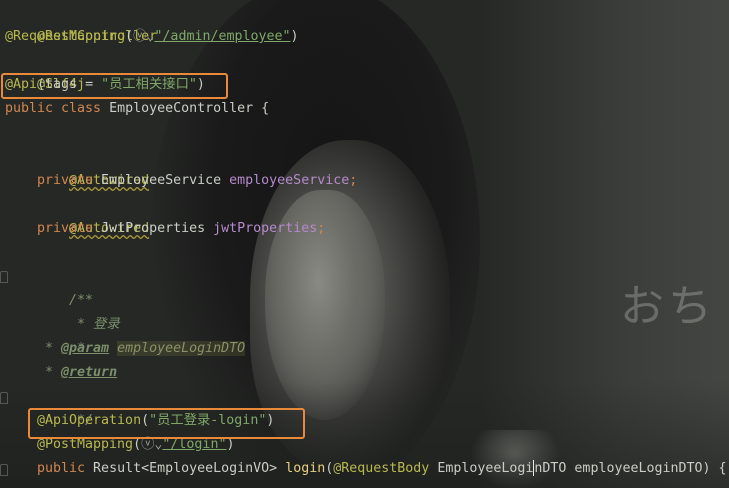 The height and width of the screenshot is (488, 729). Describe the element at coordinates (185, 108) in the screenshot. I see `class-declaration: EmployeeController {` at that location.